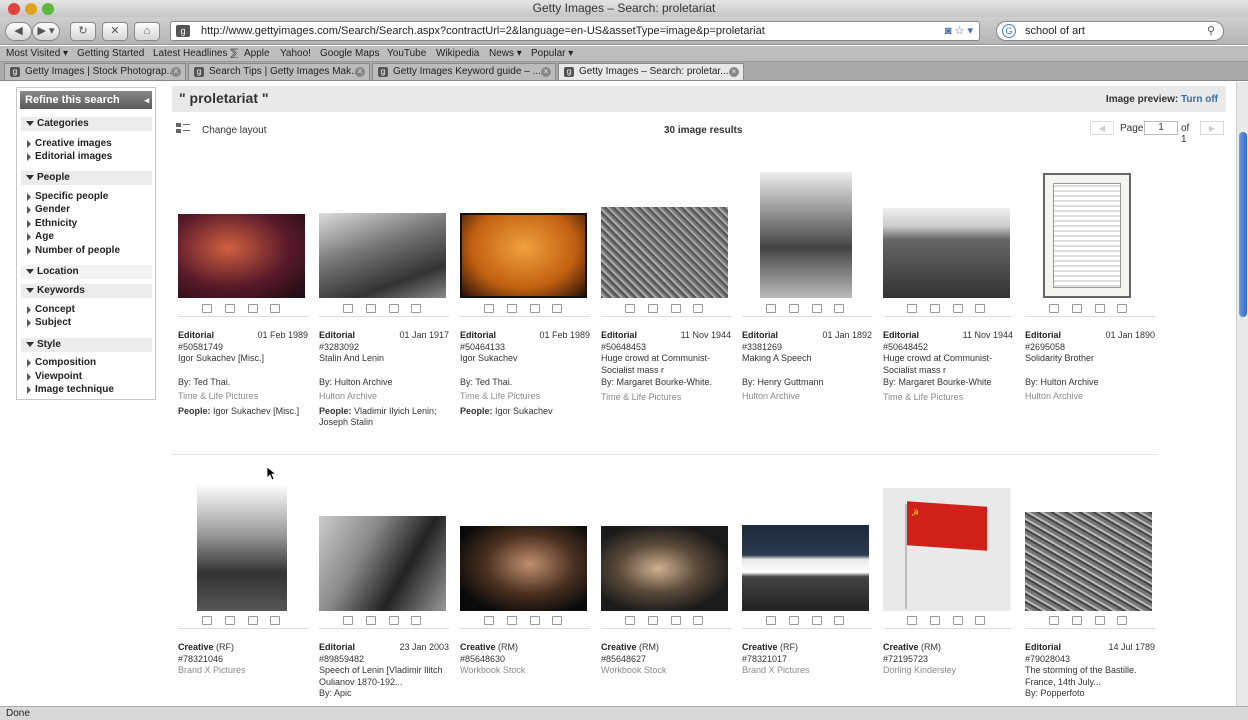 The image size is (1248, 720). Describe the element at coordinates (86, 345) in the screenshot. I see `facet-style: Style` at that location.